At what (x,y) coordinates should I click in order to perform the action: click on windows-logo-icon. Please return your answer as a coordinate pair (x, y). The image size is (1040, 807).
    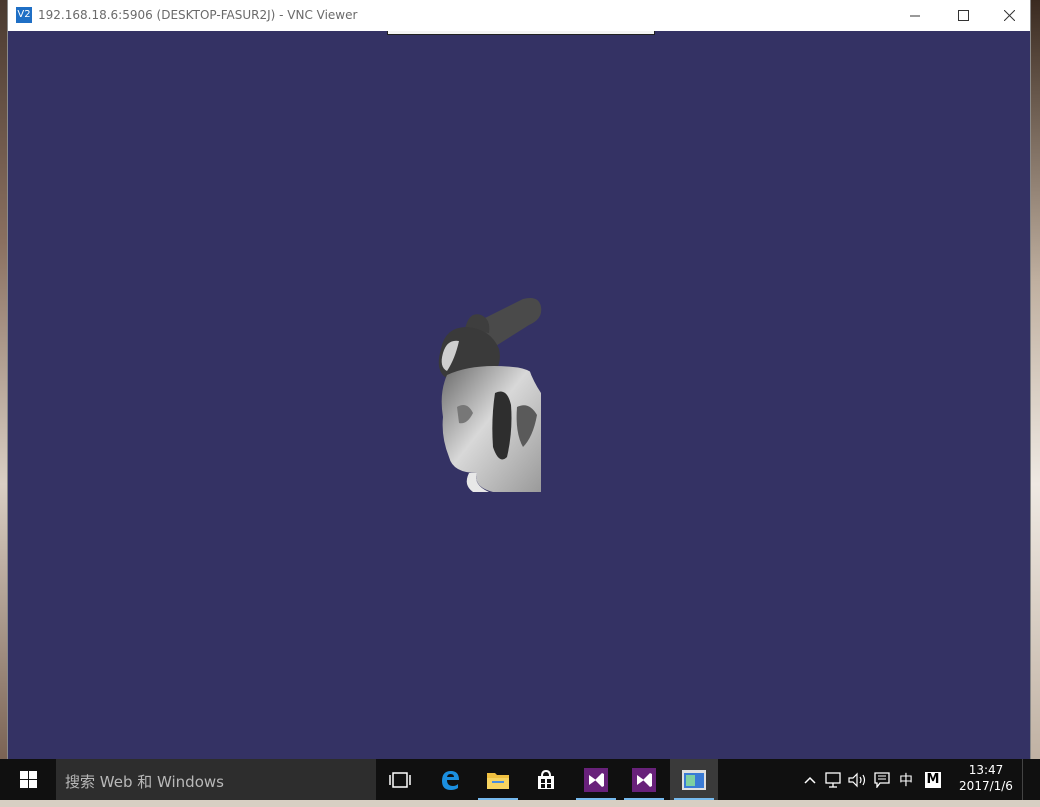
    Looking at the image, I should click on (28, 779).